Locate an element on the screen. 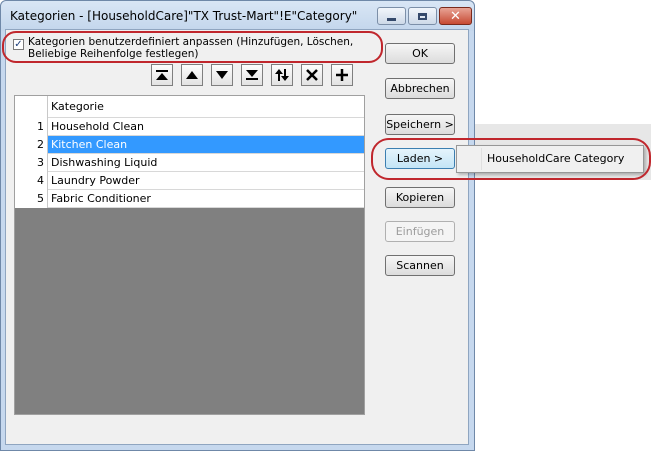 The height and width of the screenshot is (453, 651). table-row: 3 Dishwashing Liquid is located at coordinates (189, 163).